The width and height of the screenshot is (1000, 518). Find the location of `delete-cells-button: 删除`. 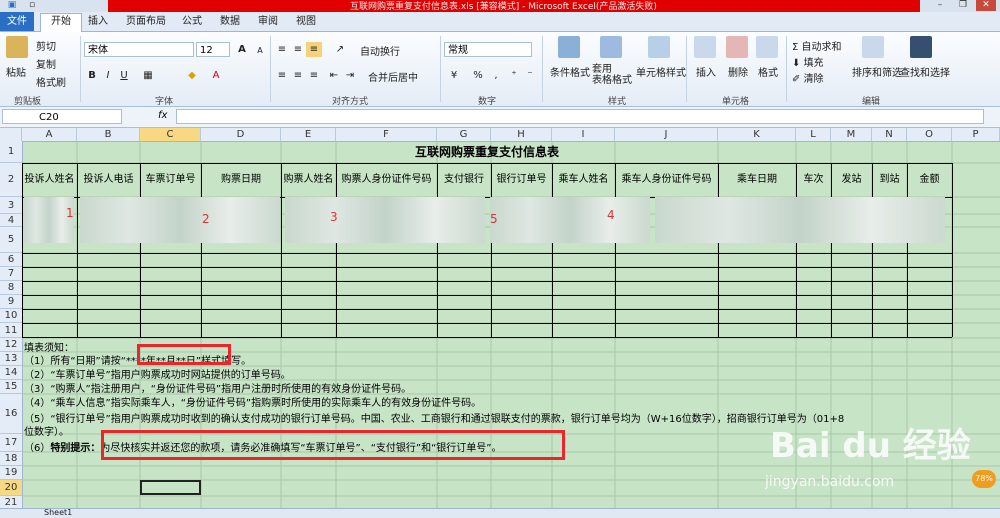

delete-cells-button: 删除 is located at coordinates (738, 71).